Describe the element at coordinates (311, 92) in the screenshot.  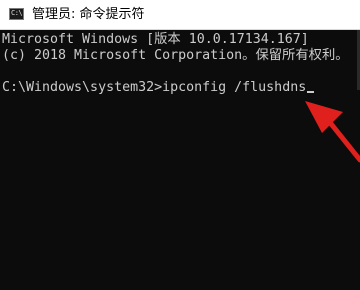
I see `text-cursor` at that location.